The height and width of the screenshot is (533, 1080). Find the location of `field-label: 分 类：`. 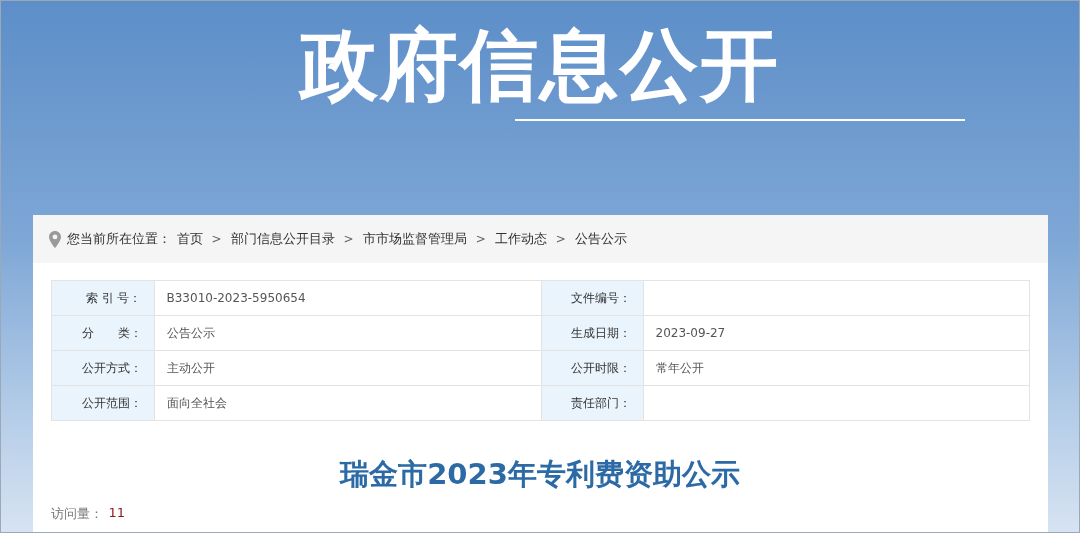

field-label: 分 类： is located at coordinates (103, 333).